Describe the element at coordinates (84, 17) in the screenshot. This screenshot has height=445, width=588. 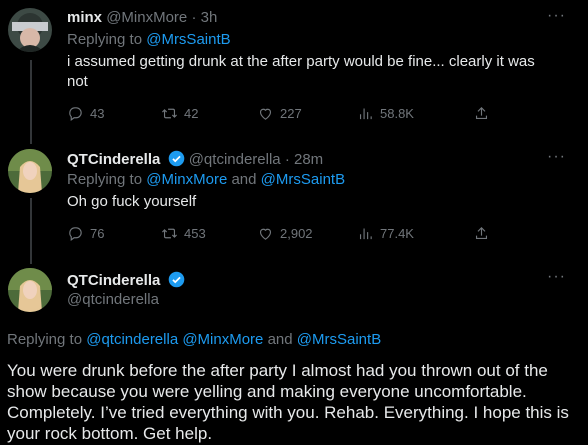
I see `author-name: minx` at that location.